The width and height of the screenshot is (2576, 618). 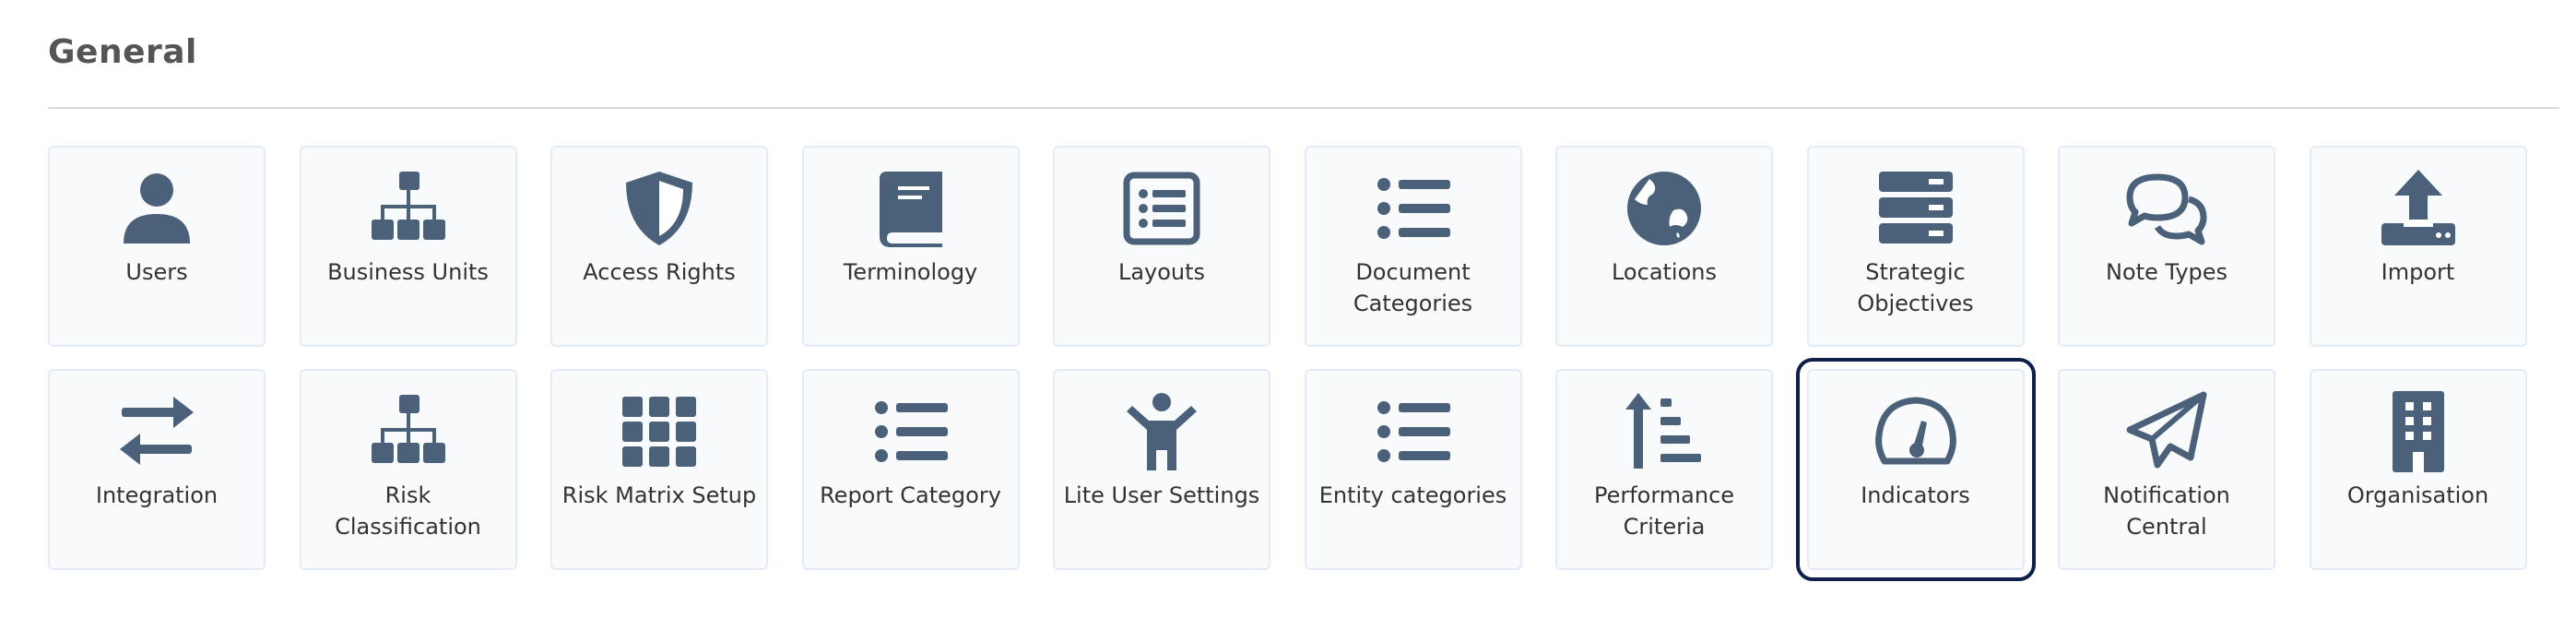 I want to click on section-title: General, so click(x=122, y=52).